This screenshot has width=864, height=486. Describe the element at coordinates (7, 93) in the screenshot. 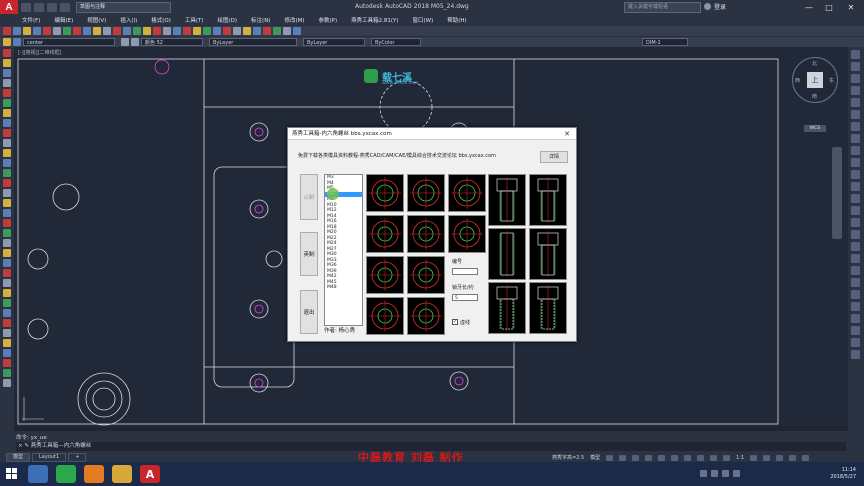

I see `rectangle-tool-icon` at that location.